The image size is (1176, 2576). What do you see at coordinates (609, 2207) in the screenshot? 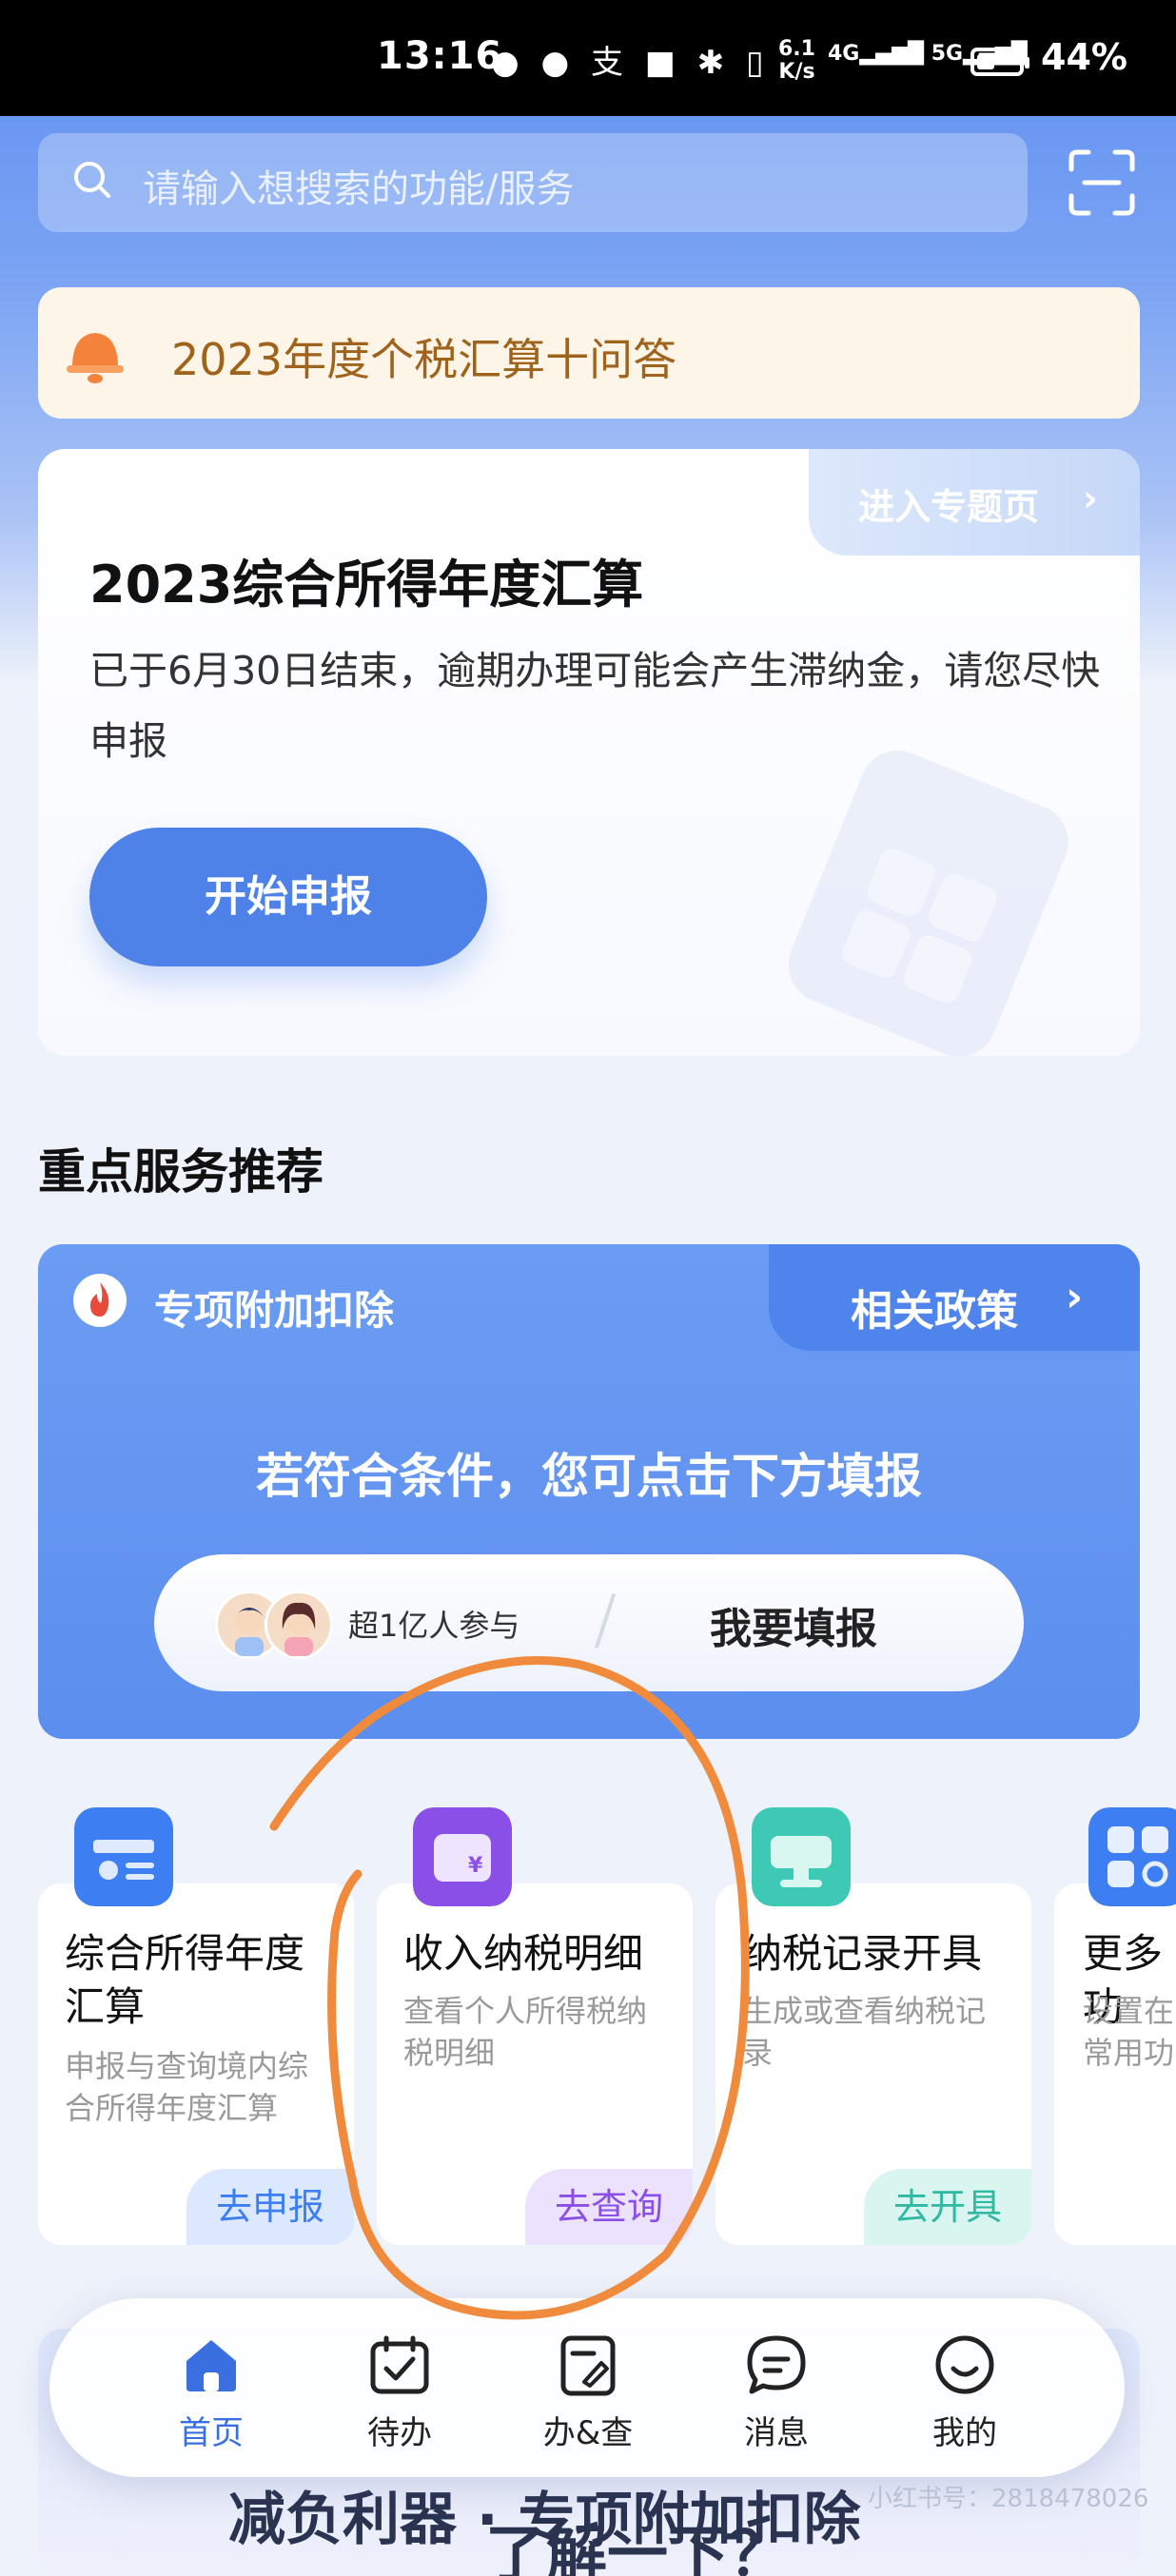
I see `go-query-button: 去查询` at bounding box center [609, 2207].